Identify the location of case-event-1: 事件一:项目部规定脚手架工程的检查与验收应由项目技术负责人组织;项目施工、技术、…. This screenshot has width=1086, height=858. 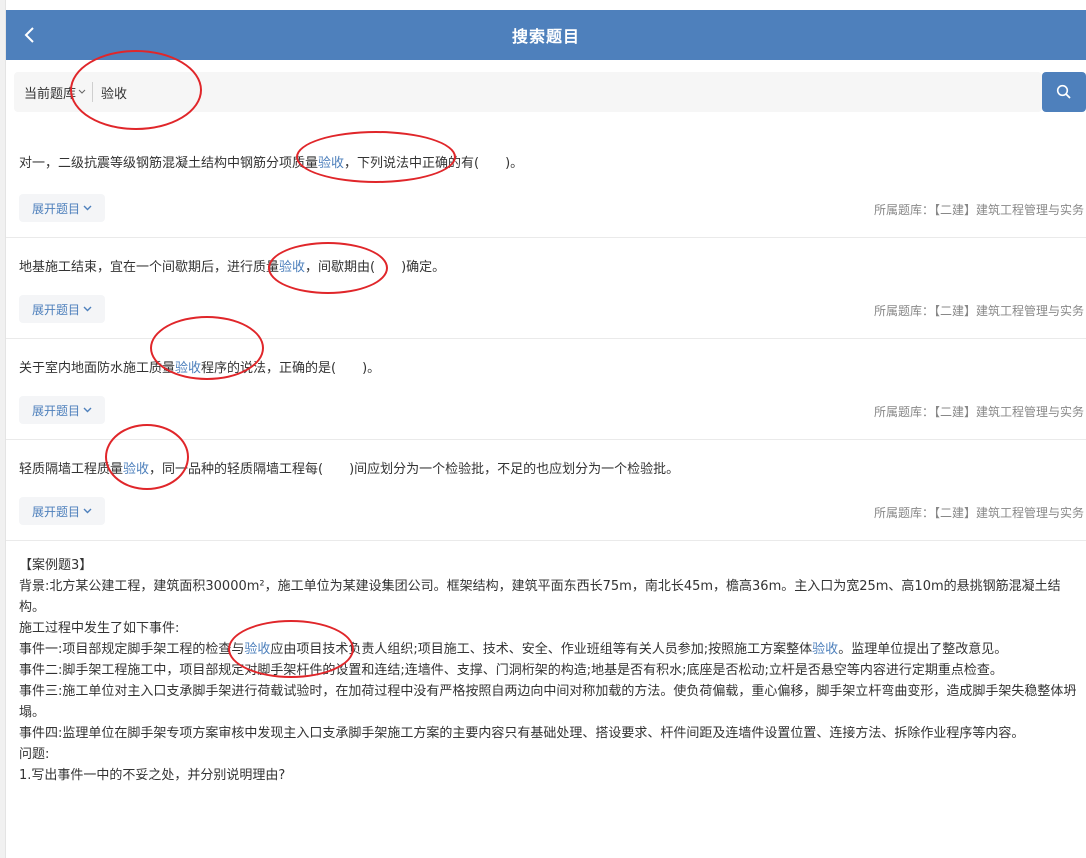
(513, 649).